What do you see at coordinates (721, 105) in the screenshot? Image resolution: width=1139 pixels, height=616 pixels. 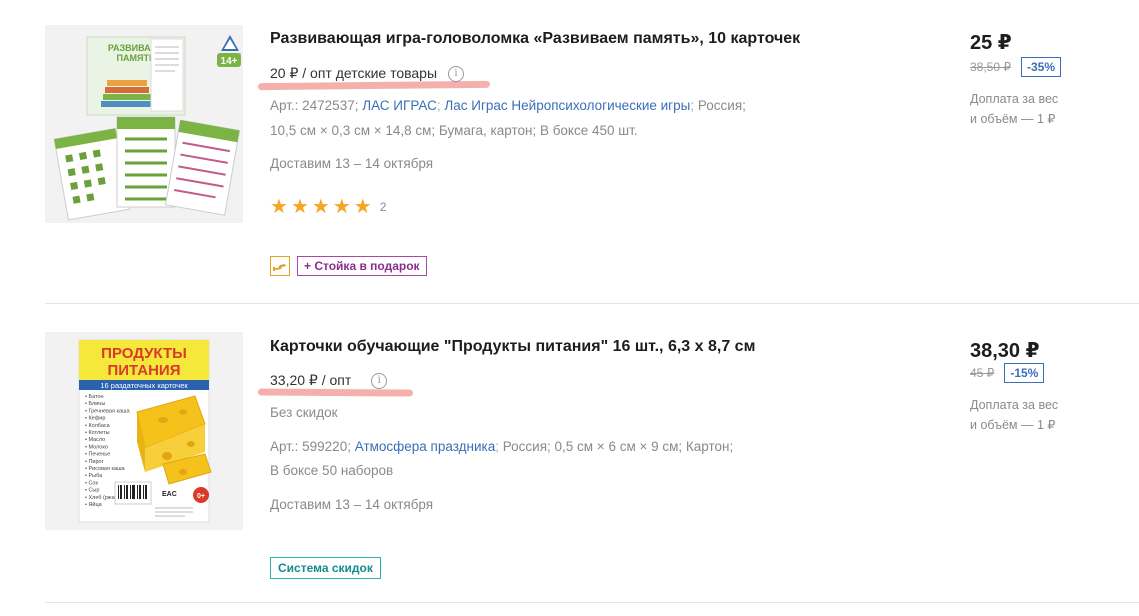 I see `country: Россия;` at bounding box center [721, 105].